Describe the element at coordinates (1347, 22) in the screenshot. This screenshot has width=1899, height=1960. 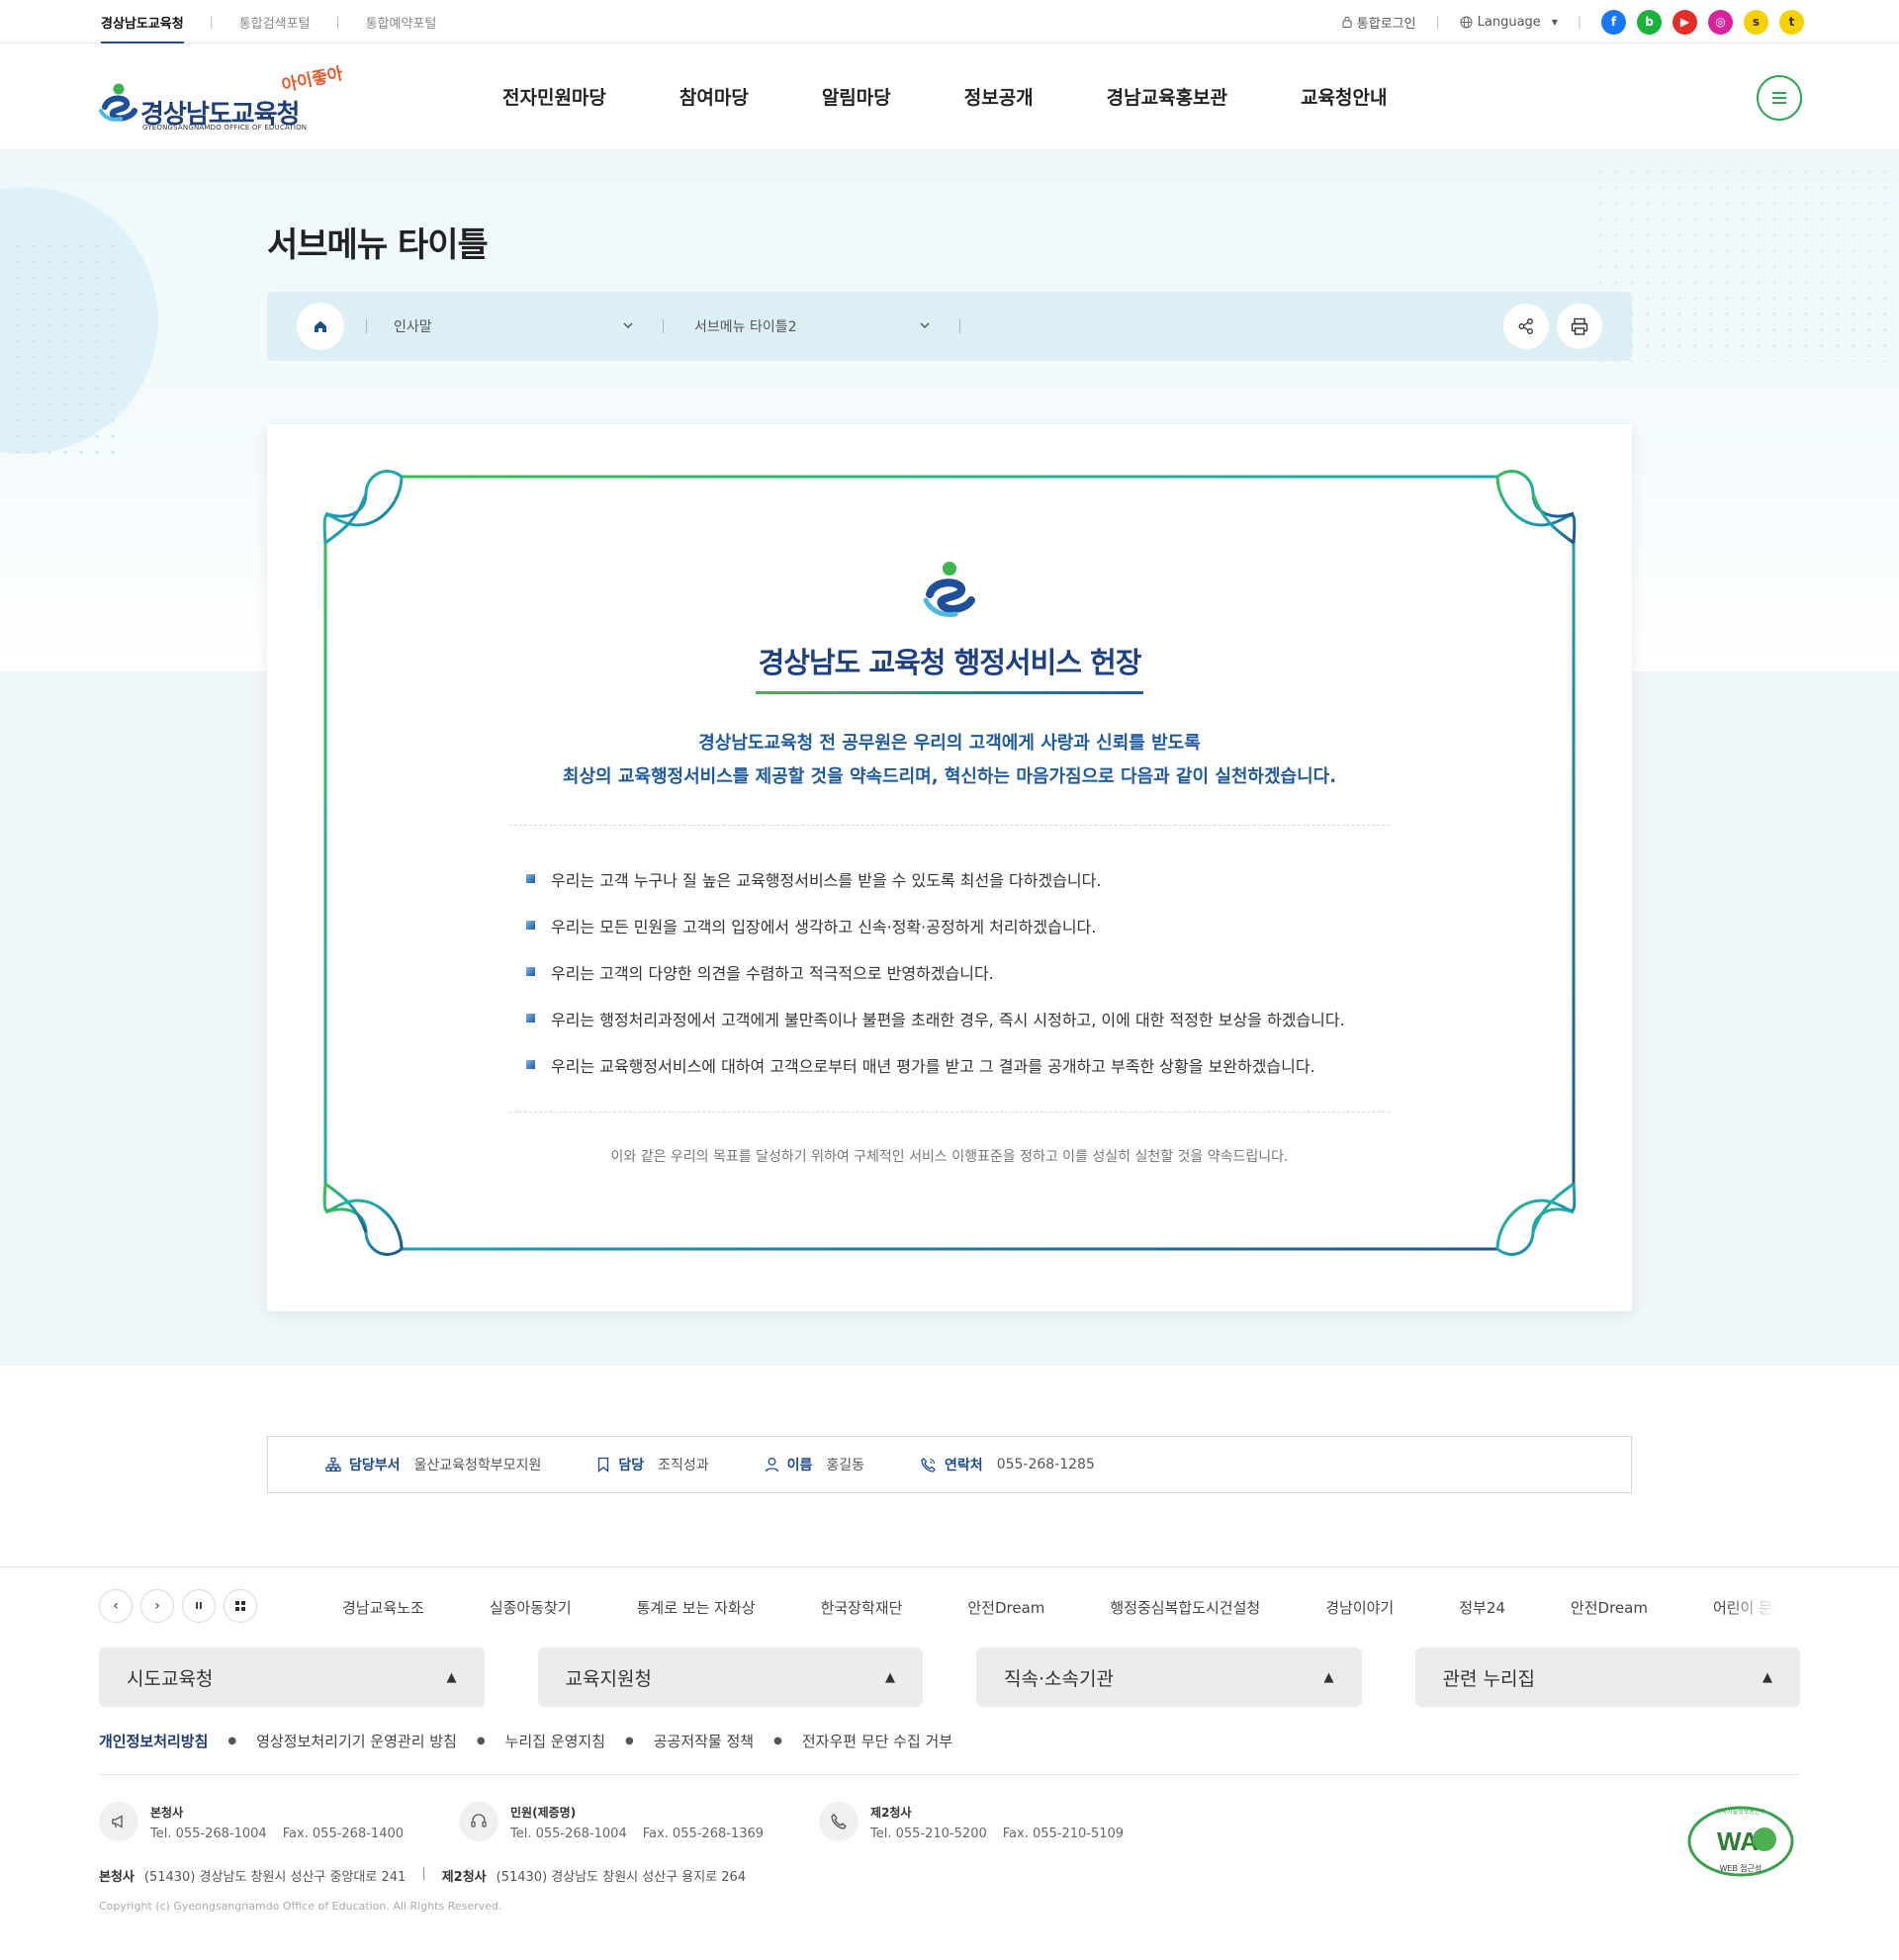
I see `lock-icon` at that location.